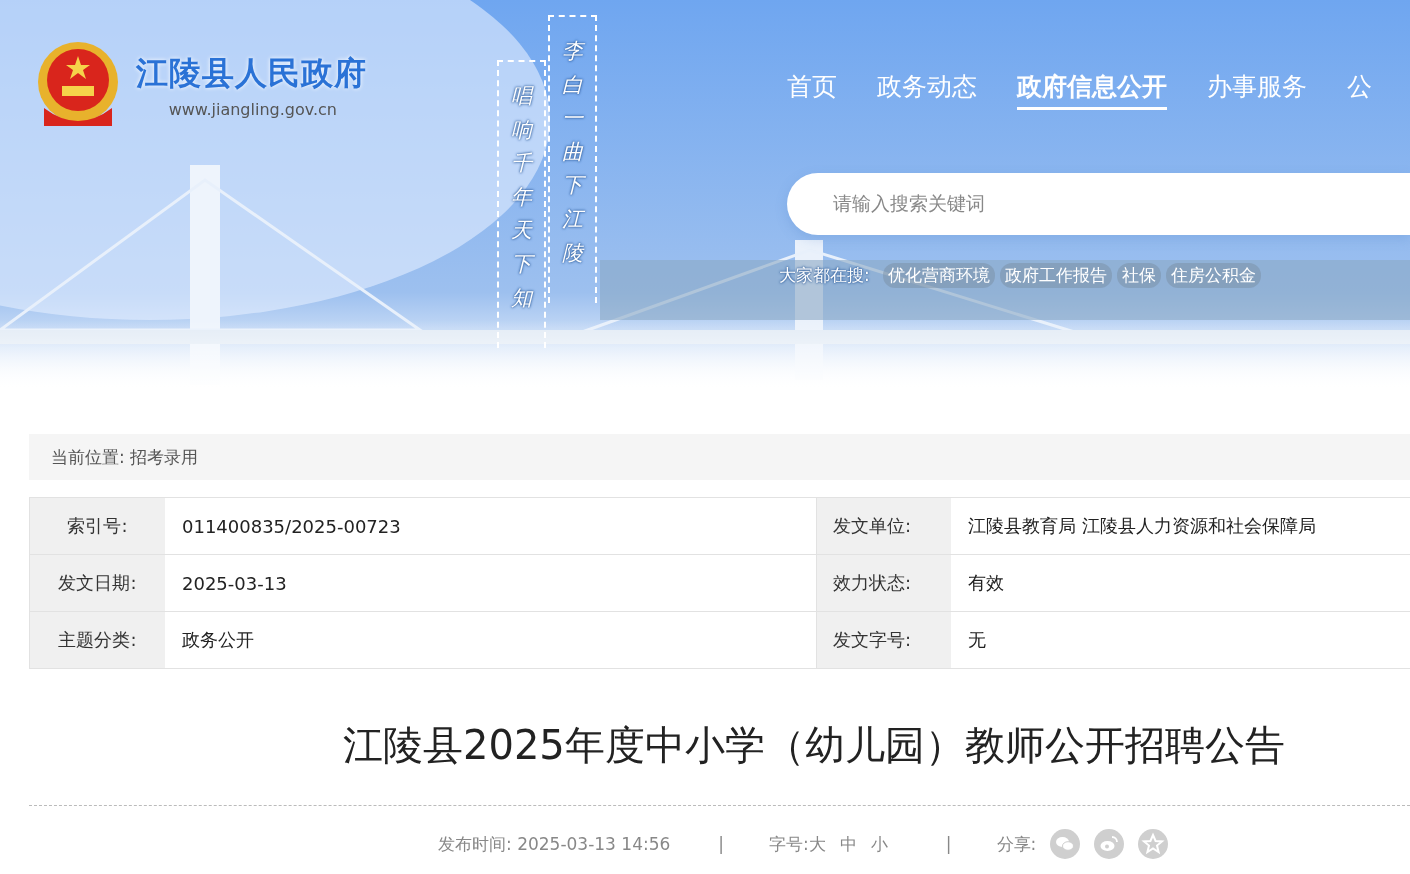 The image size is (1410, 874). What do you see at coordinates (1257, 90) in the screenshot?
I see `nav-tab: 办事服务` at bounding box center [1257, 90].